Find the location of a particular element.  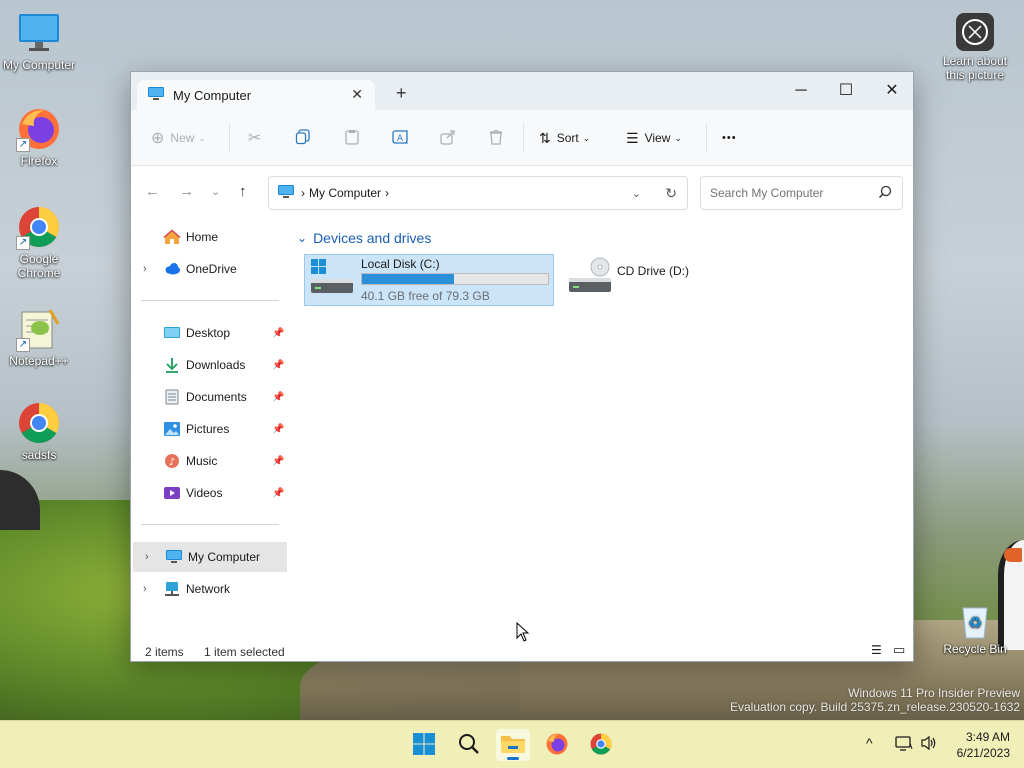

network-status-icon is located at coordinates (904, 744).